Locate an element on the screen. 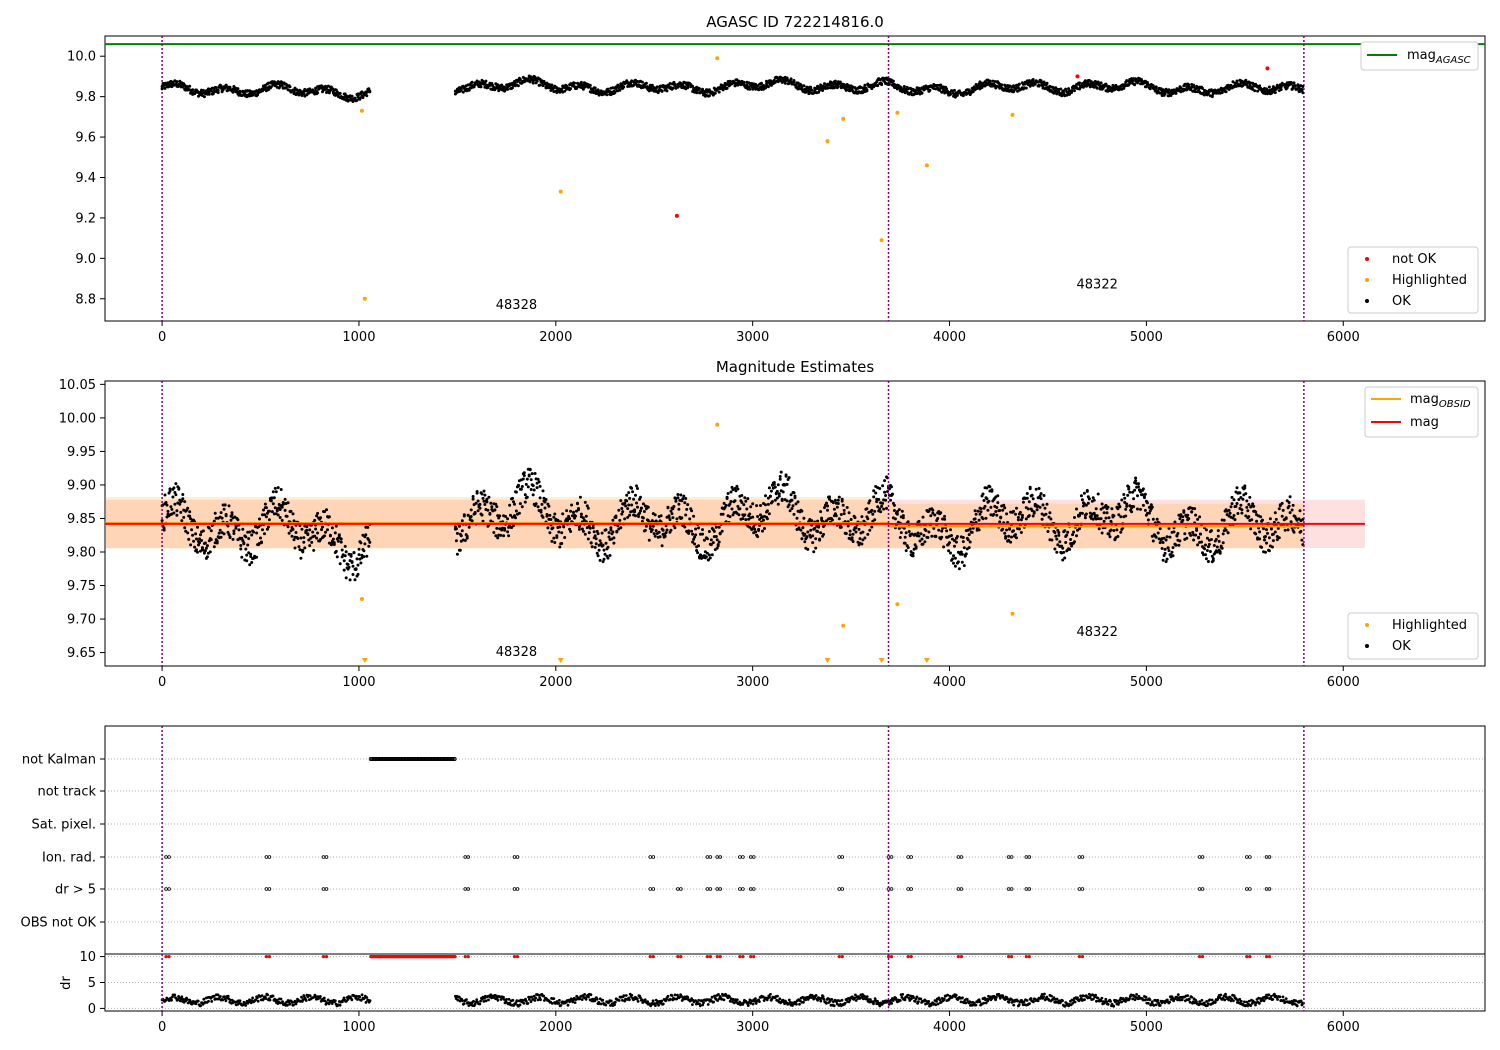 Image resolution: width=1500 pixels, height=1050 pixels. chart3-xtick-label: 1000 is located at coordinates (358, 1027).